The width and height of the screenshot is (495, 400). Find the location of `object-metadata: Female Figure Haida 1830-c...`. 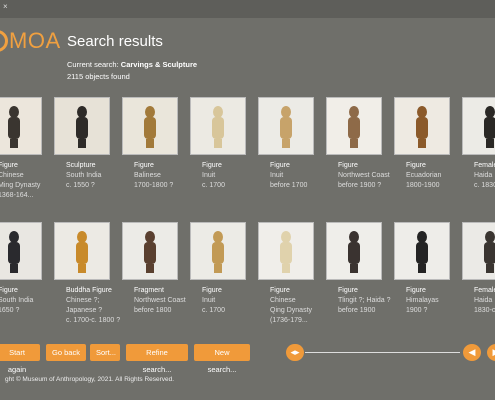

object-metadata: Female Figure Haida 1830-c... is located at coordinates (484, 301).